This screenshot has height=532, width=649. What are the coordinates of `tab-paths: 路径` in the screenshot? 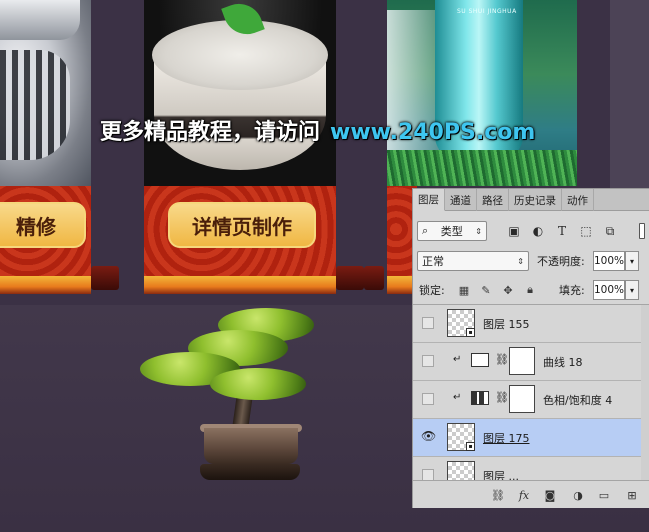 It's located at (493, 200).